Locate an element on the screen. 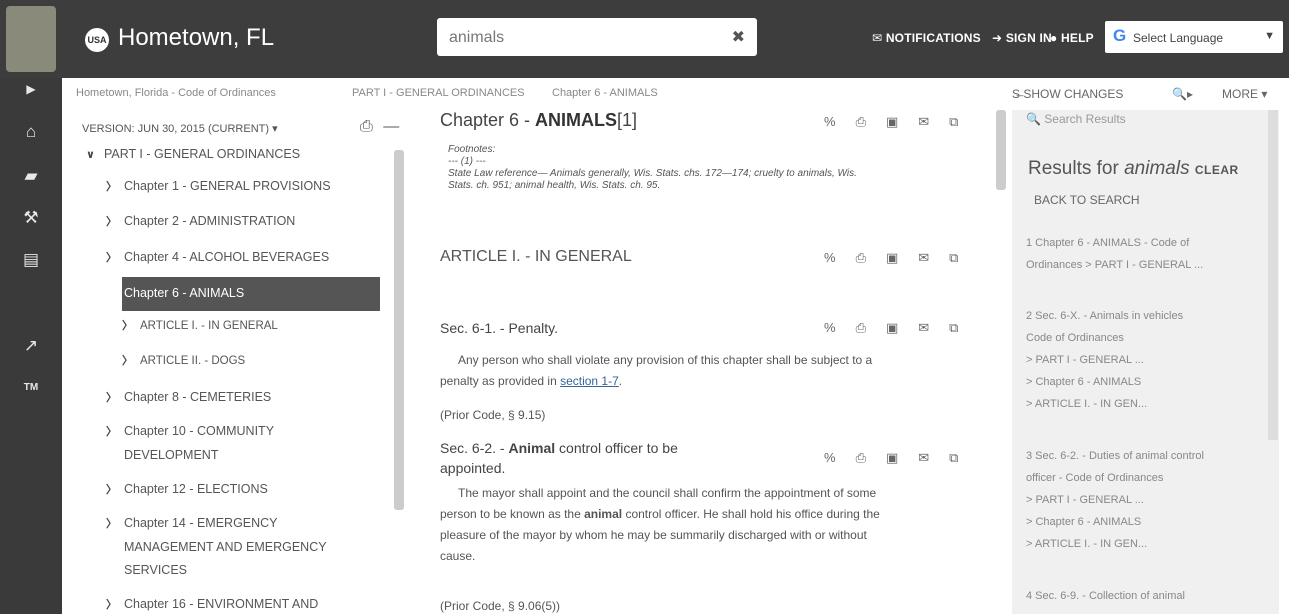 The width and height of the screenshot is (1289, 614). prior-code: (Prior Code, § 9.15) is located at coordinates (493, 415).